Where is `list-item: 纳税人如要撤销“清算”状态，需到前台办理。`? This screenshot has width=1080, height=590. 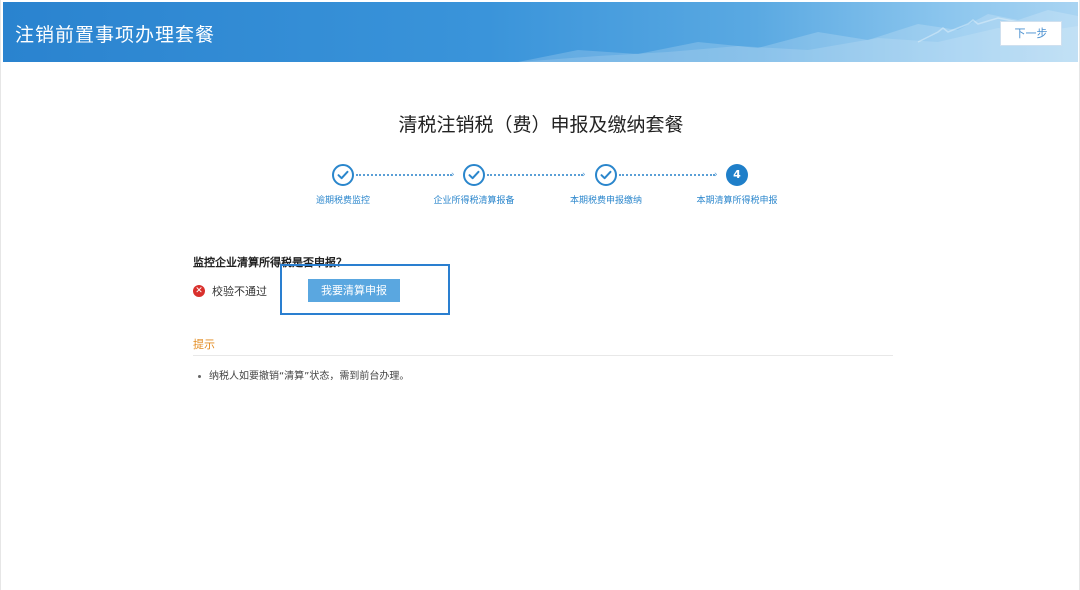
list-item: 纳税人如要撤销“清算”状态，需到前台办理。 is located at coordinates (303, 374).